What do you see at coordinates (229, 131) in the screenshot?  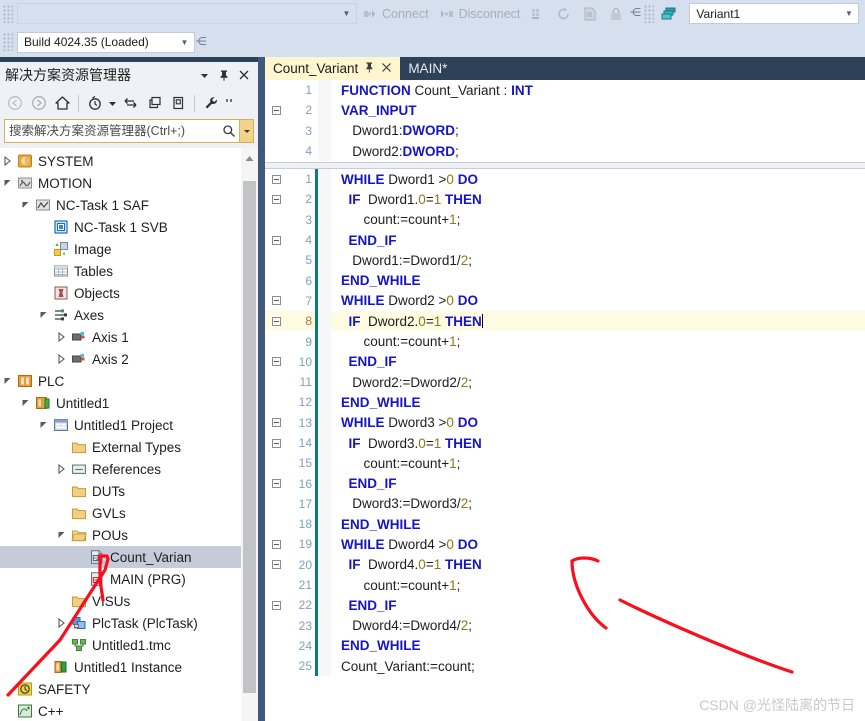 I see `search-icon` at bounding box center [229, 131].